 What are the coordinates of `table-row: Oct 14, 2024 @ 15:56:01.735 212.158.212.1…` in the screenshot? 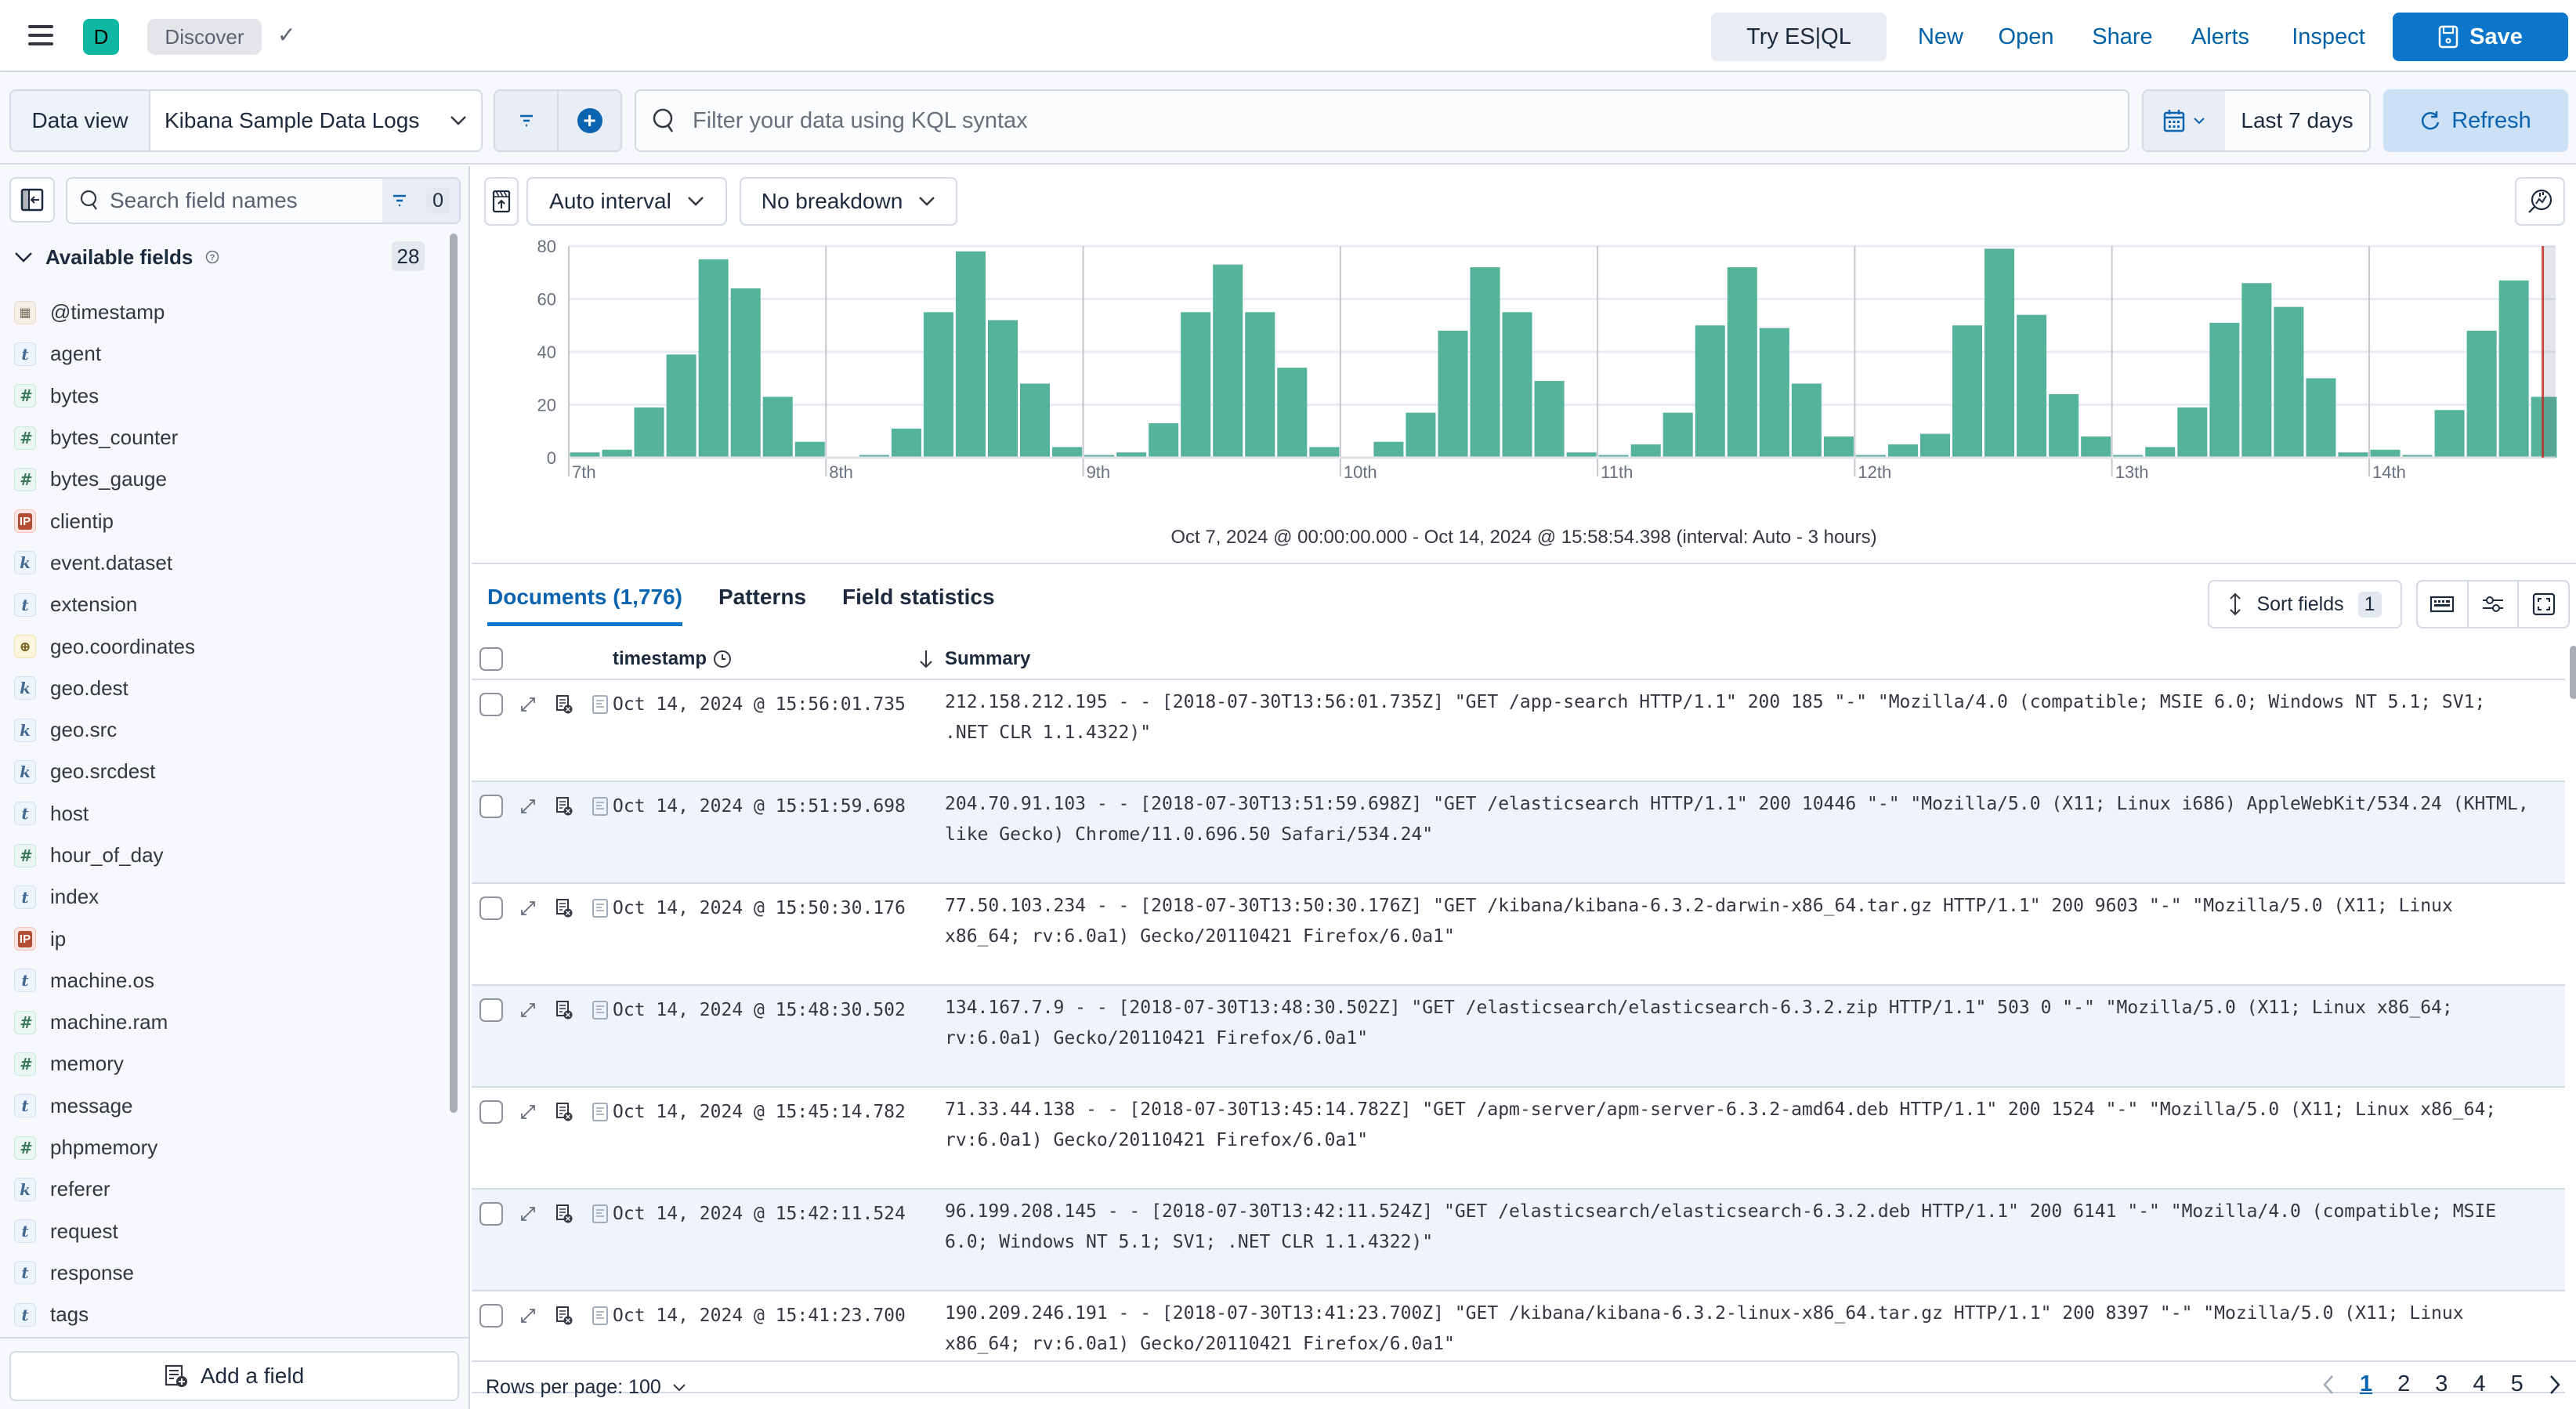 It's located at (1518, 731).